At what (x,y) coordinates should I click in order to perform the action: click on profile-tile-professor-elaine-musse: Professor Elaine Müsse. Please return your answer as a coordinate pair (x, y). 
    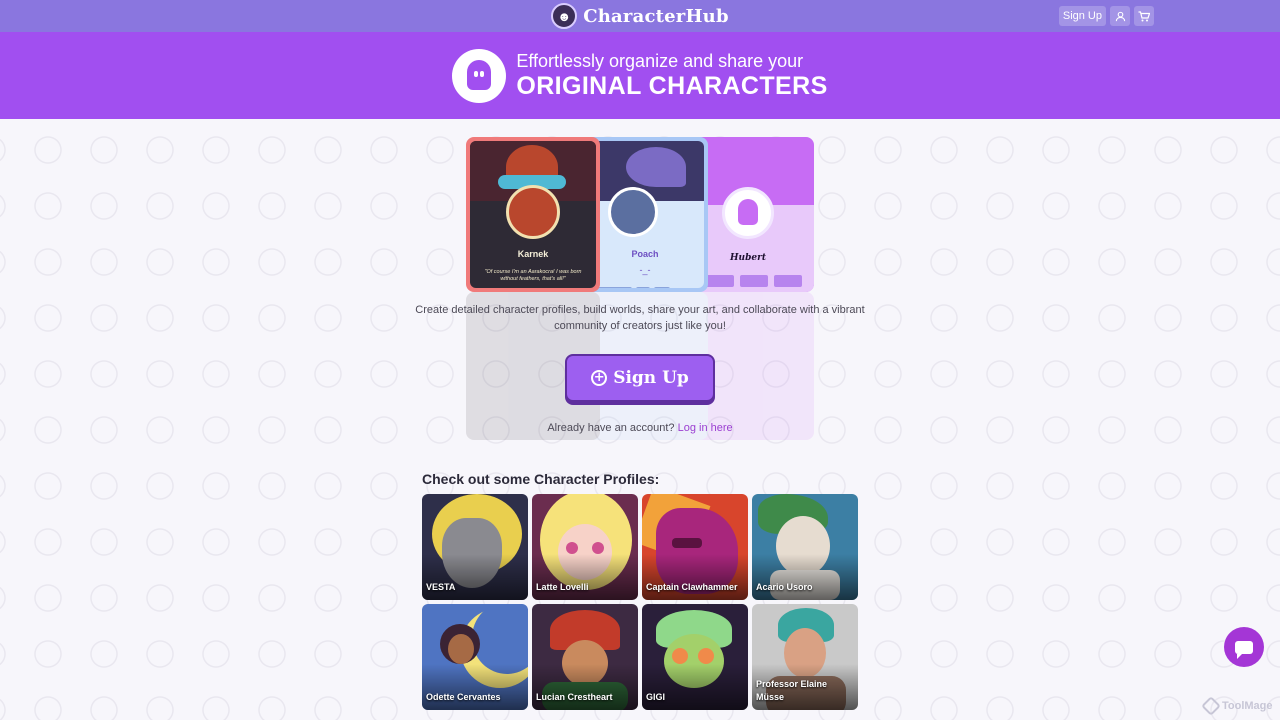
    Looking at the image, I should click on (805, 657).